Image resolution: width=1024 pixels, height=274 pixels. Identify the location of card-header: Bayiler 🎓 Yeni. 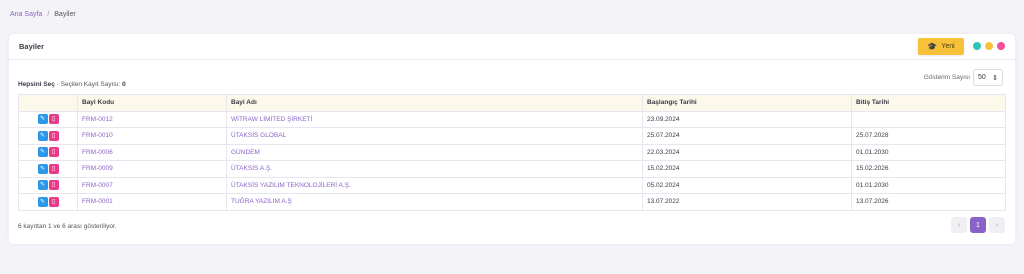
(512, 47).